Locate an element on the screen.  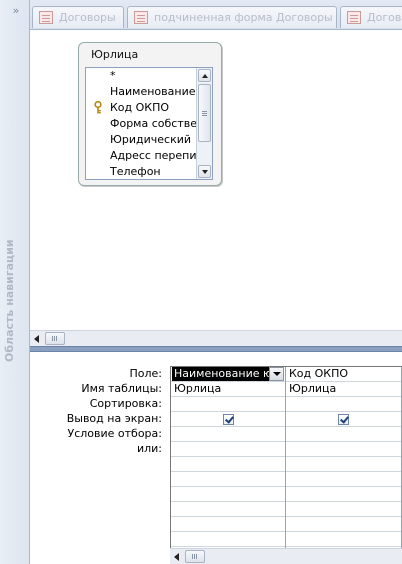
field-item-naimenovanie: Наименование is located at coordinates (149, 92).